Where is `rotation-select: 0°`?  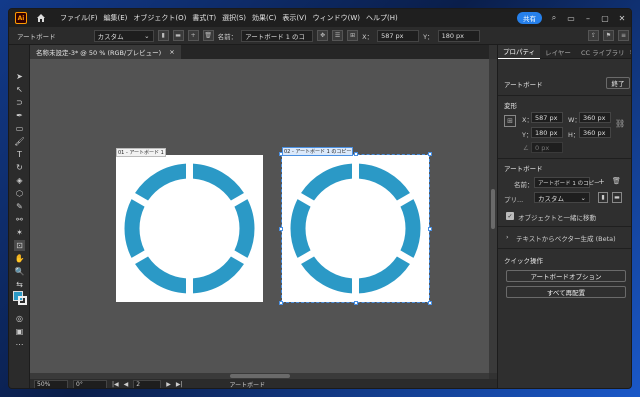
rotation-select: 0° is located at coordinates (90, 384).